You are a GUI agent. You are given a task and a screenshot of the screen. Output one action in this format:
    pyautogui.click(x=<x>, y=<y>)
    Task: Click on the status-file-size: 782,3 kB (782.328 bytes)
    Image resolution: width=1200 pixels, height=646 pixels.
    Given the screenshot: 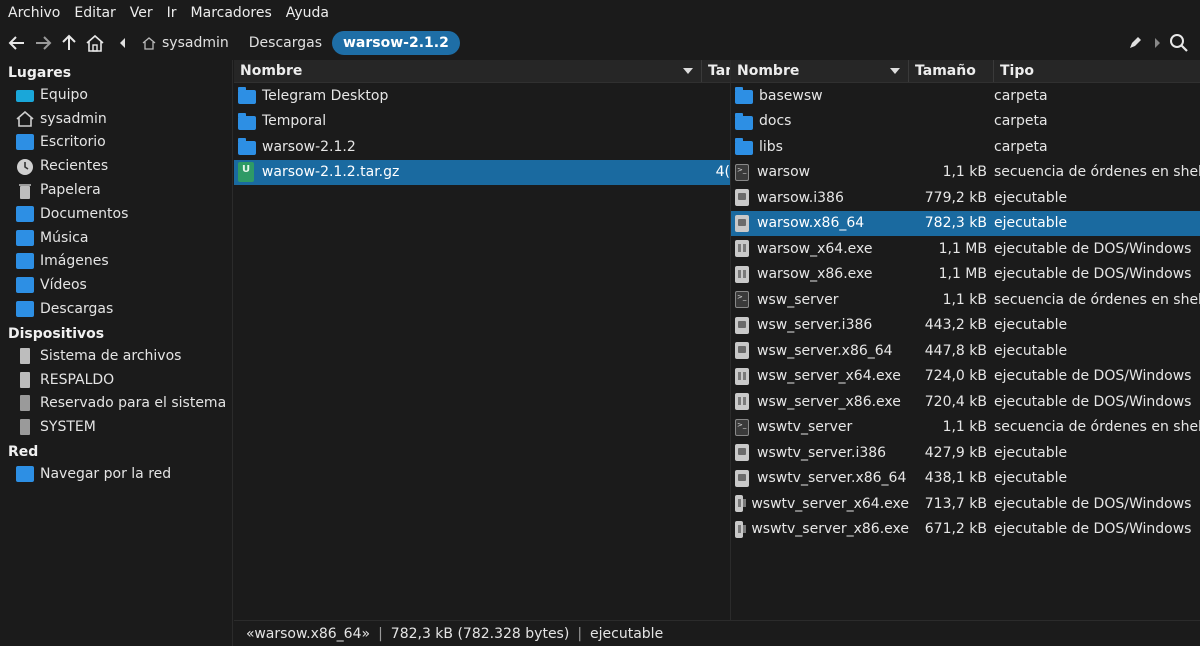 What is the action you would take?
    pyautogui.click(x=480, y=633)
    